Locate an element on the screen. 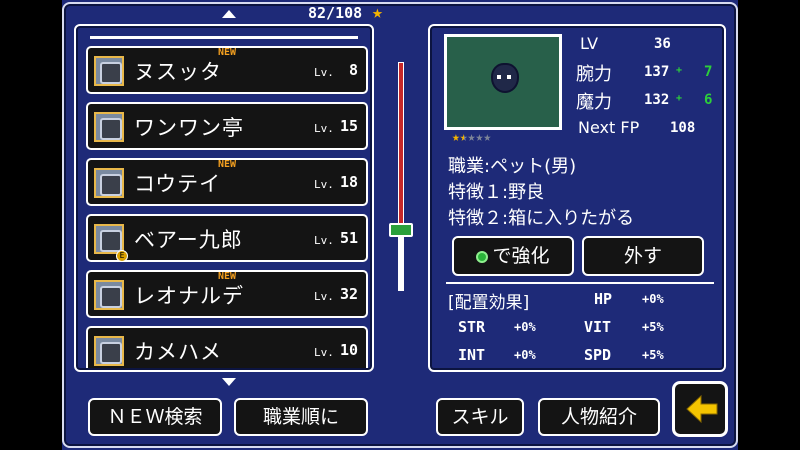  character-name: レオナルデ is located at coordinates (189, 296).